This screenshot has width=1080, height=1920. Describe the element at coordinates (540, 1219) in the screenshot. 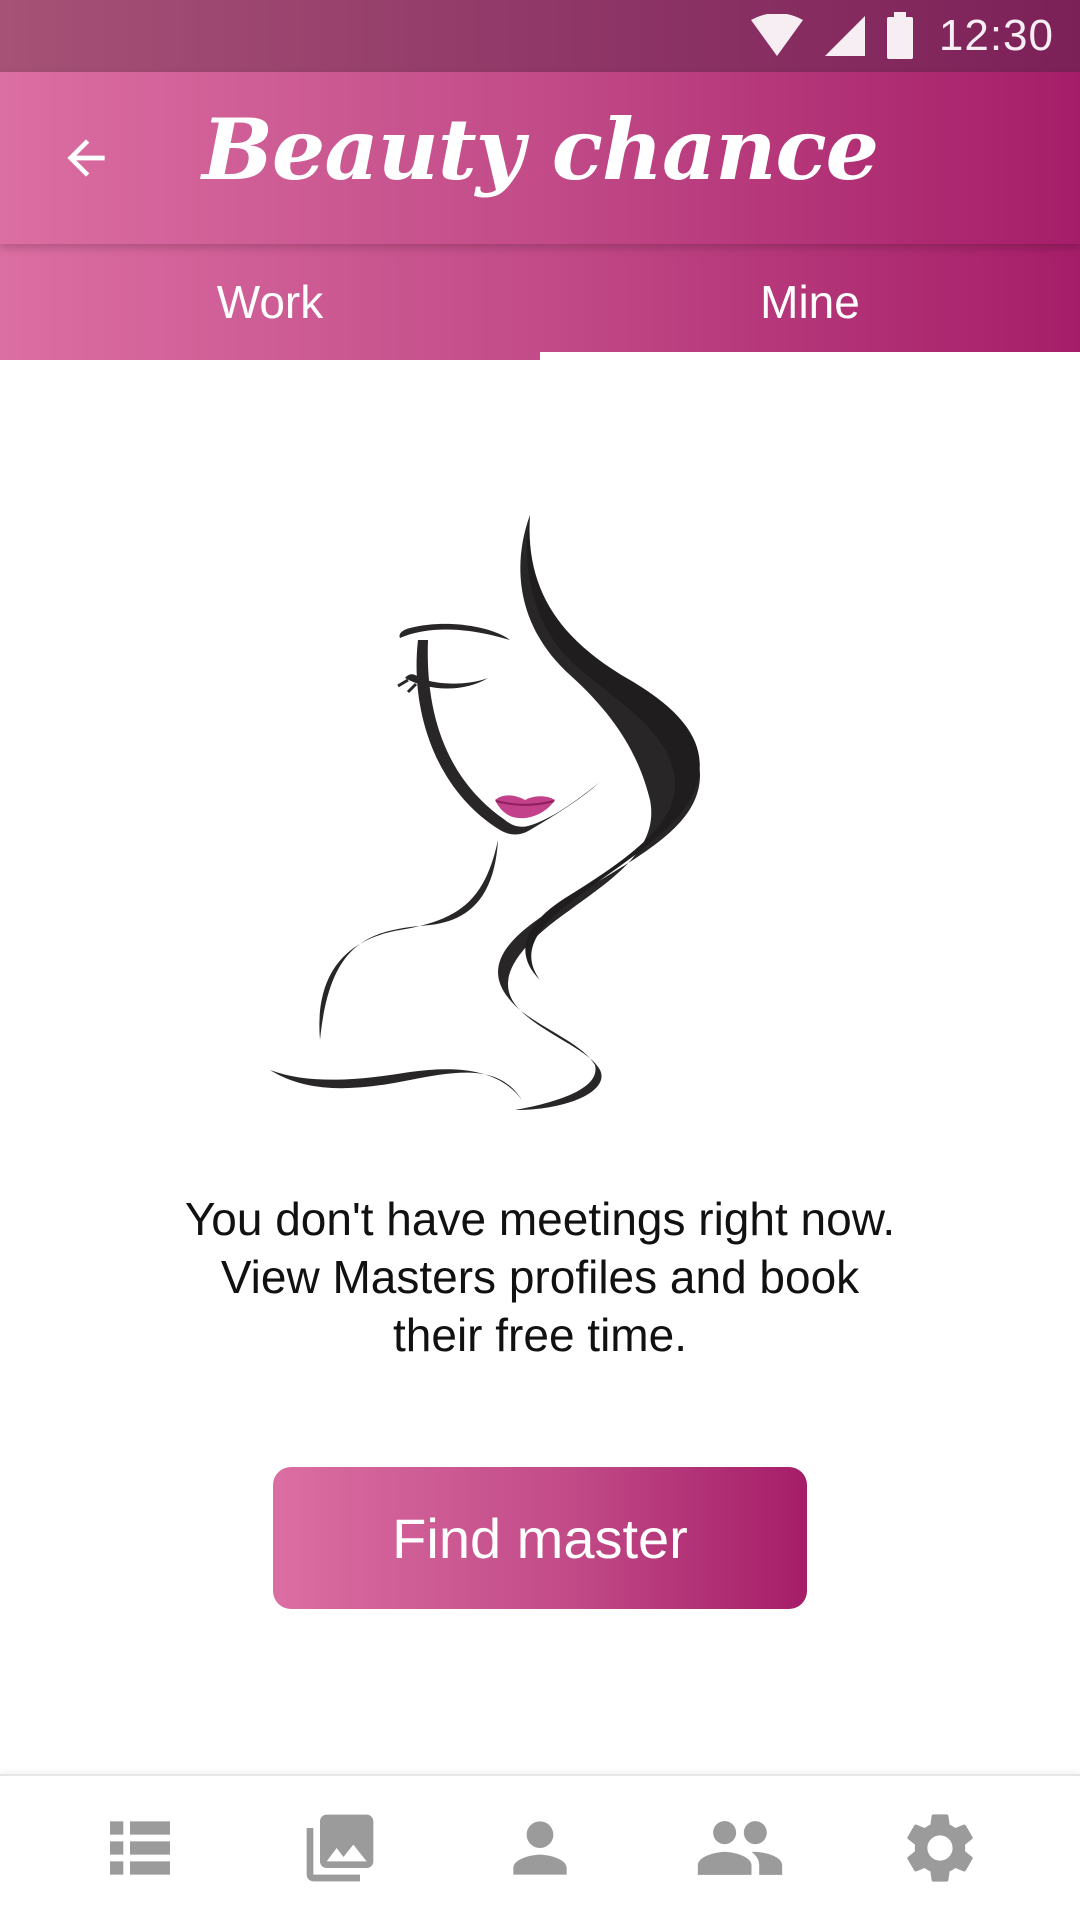

I see `message-line: You don't have meetings right now.` at that location.